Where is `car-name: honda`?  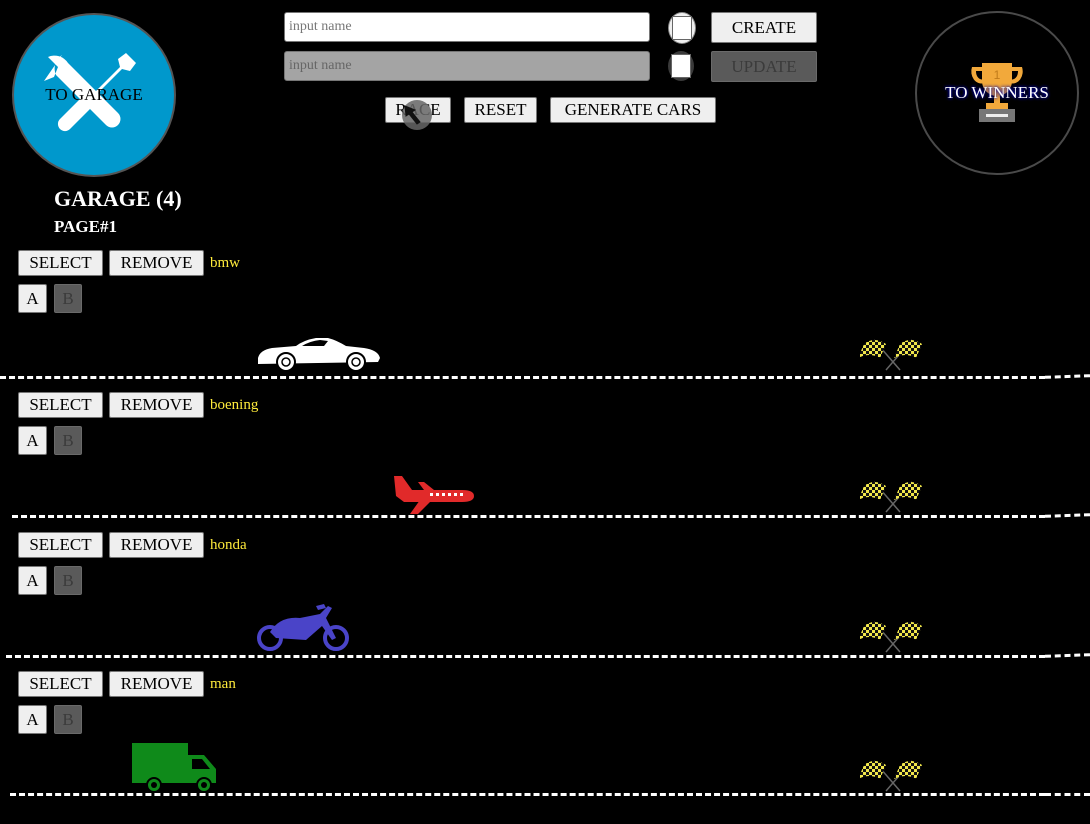 car-name: honda is located at coordinates (228, 545).